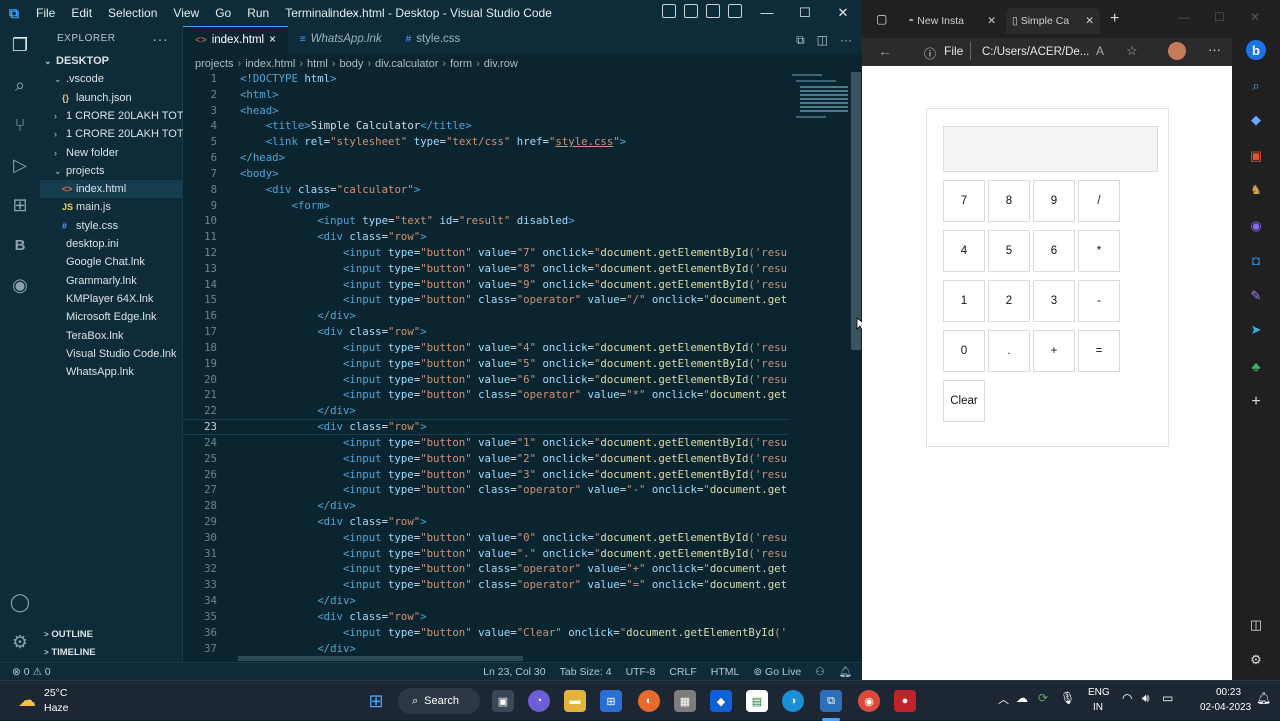 This screenshot has width=1280, height=721. I want to click on clear-button: Clear, so click(964, 401).